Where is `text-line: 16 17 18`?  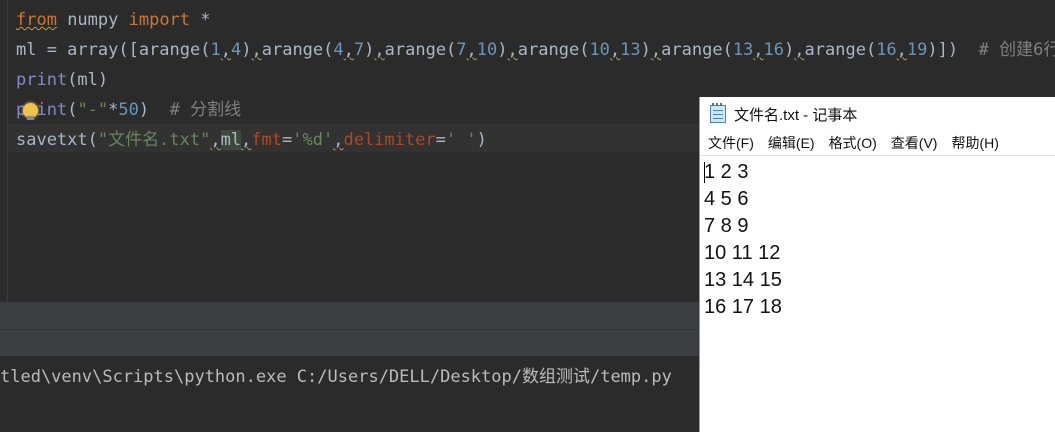
text-line: 16 17 18 is located at coordinates (743, 307).